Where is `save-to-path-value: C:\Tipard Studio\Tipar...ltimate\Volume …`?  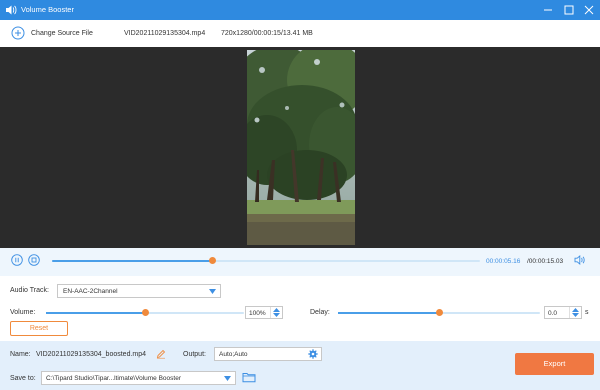
save-to-path-value: C:\Tipard Studio\Tipar...ltimate\Volume … is located at coordinates (113, 378).